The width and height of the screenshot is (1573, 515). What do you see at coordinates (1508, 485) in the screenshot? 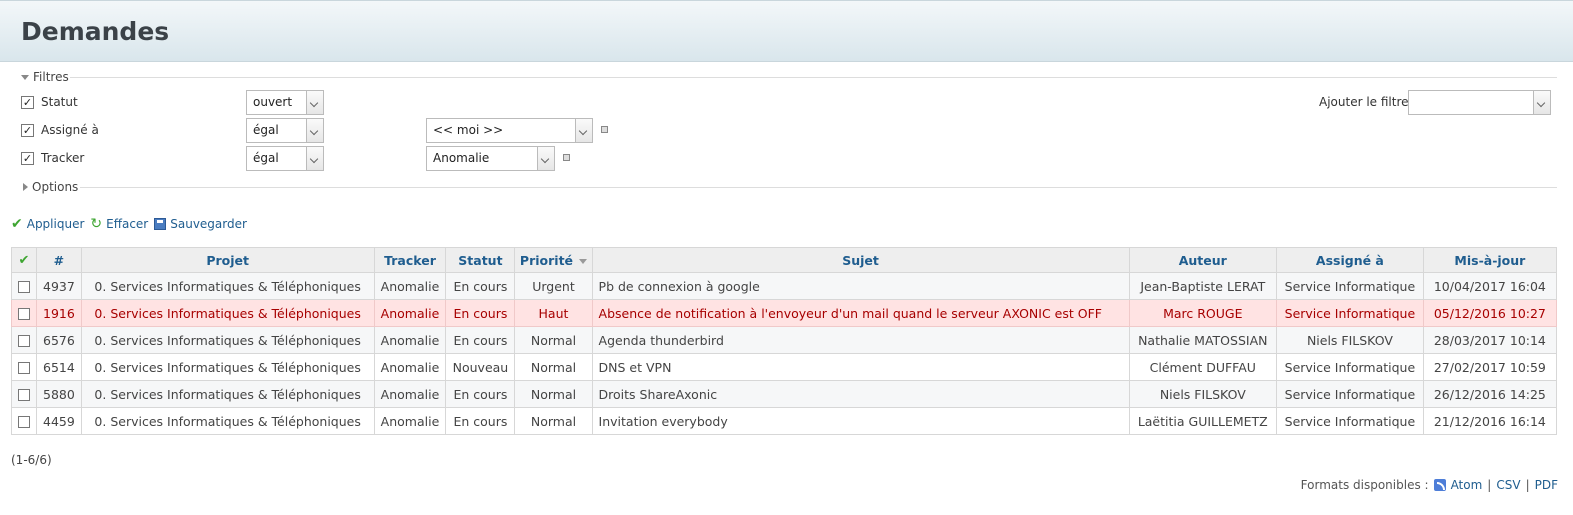
I see `export-csv-link: CSV` at bounding box center [1508, 485].